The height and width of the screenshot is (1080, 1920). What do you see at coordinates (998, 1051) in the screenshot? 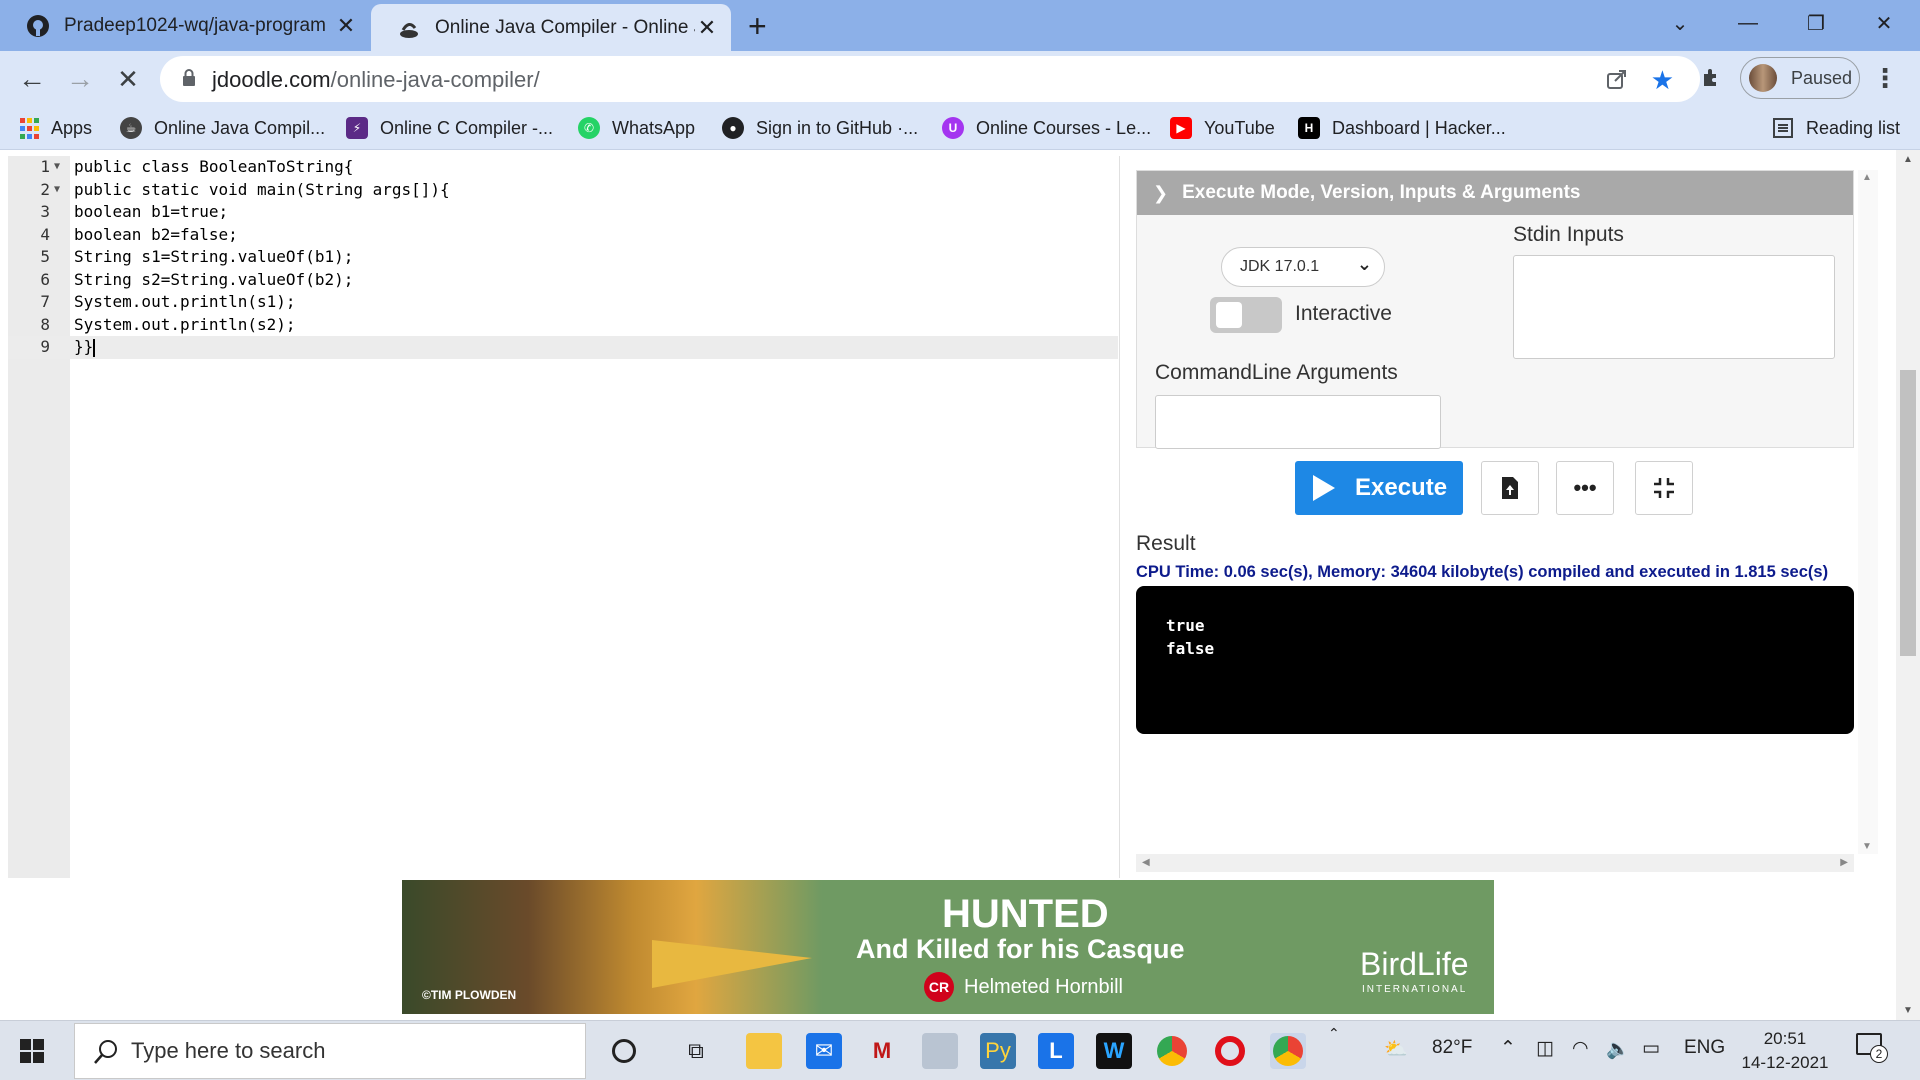
I see `python-icon: Py` at bounding box center [998, 1051].